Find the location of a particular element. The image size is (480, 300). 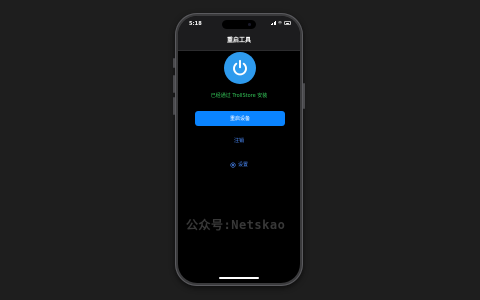

dynamic-island is located at coordinates (239, 24).